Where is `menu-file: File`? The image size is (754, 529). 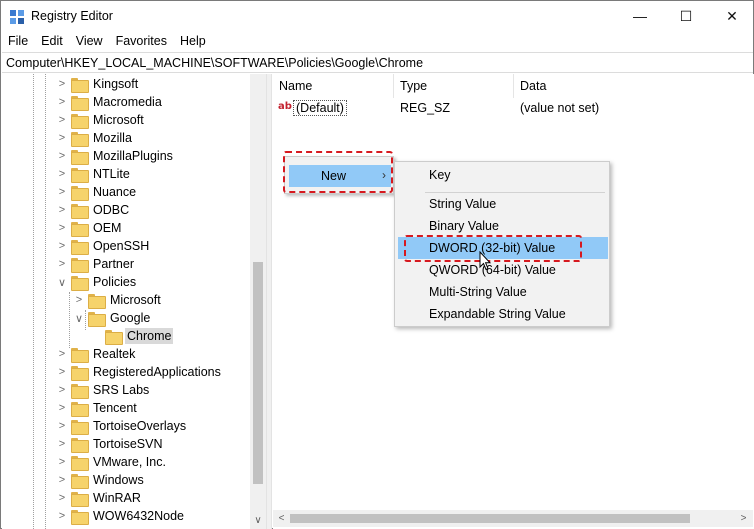 menu-file: File is located at coordinates (17, 42).